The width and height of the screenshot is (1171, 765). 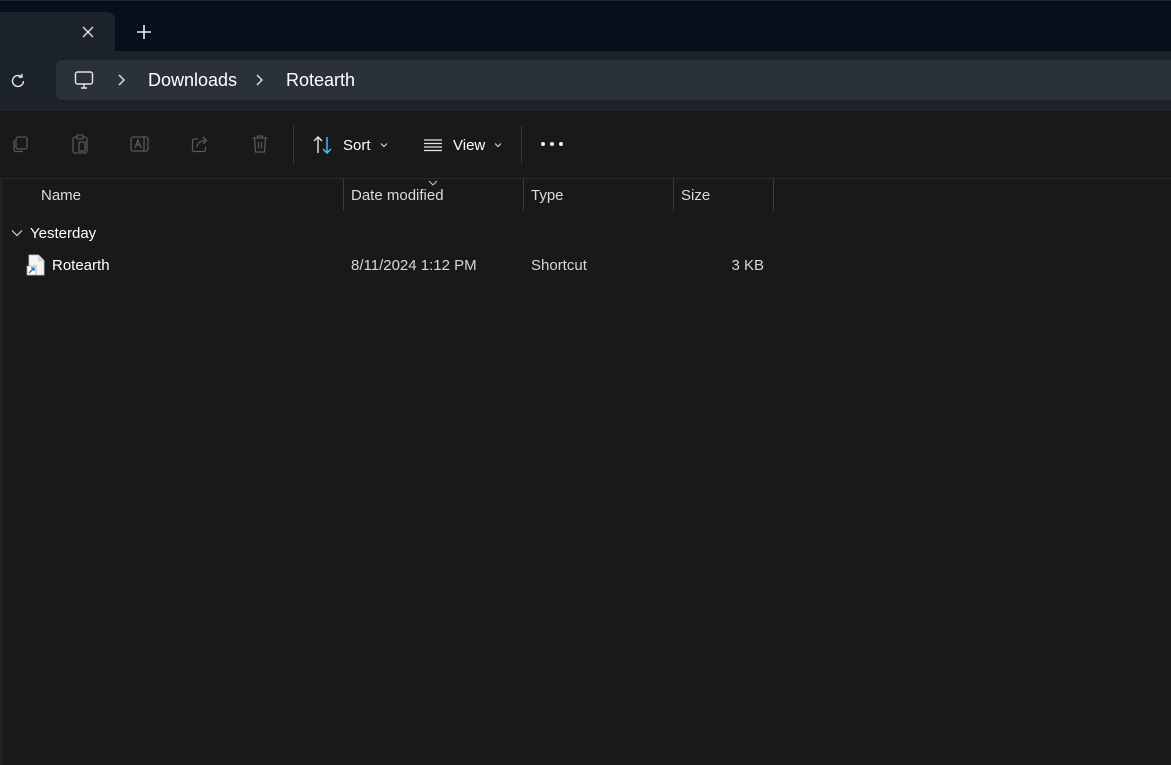 I want to click on delete-icon, so click(x=260, y=144).